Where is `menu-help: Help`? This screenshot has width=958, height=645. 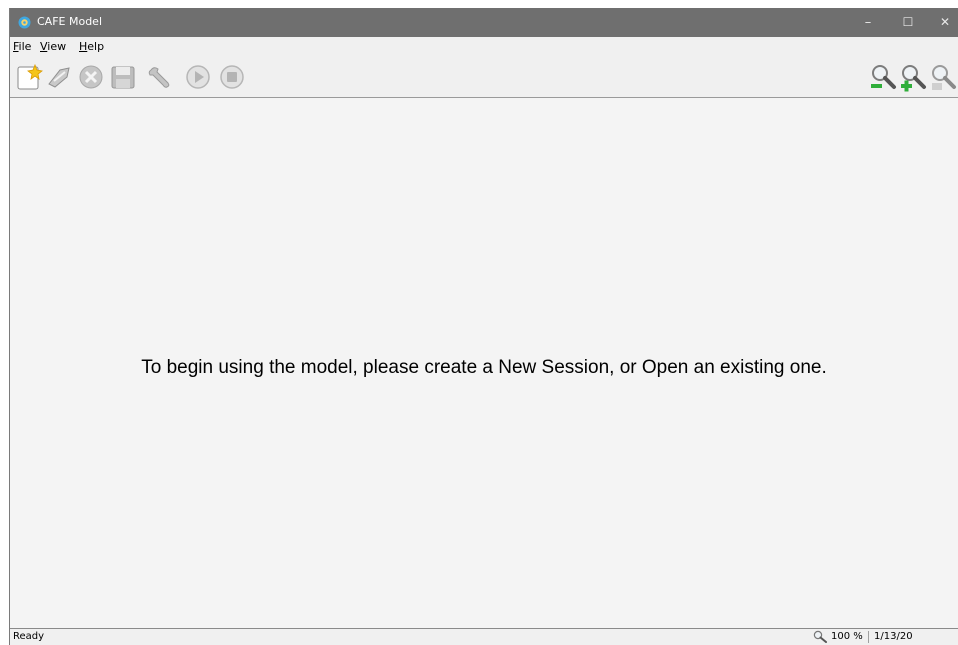
menu-help: Help is located at coordinates (91, 46).